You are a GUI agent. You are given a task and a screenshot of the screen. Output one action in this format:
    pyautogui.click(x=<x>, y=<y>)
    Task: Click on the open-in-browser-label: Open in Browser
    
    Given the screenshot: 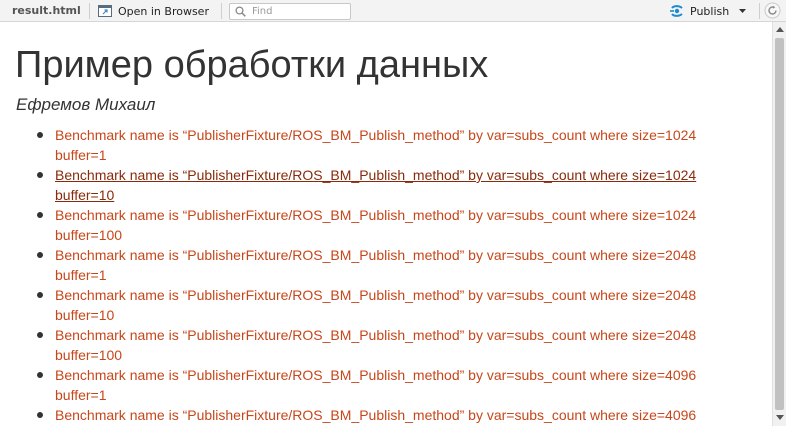 What is the action you would take?
    pyautogui.click(x=163, y=11)
    